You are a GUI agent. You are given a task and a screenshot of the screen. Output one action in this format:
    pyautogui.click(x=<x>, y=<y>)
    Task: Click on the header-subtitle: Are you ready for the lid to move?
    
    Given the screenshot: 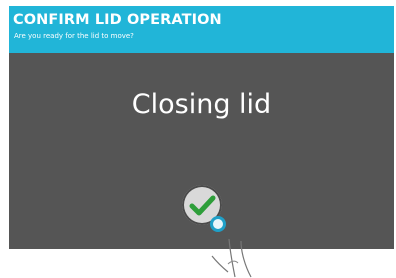 What is the action you would take?
    pyautogui.click(x=74, y=36)
    